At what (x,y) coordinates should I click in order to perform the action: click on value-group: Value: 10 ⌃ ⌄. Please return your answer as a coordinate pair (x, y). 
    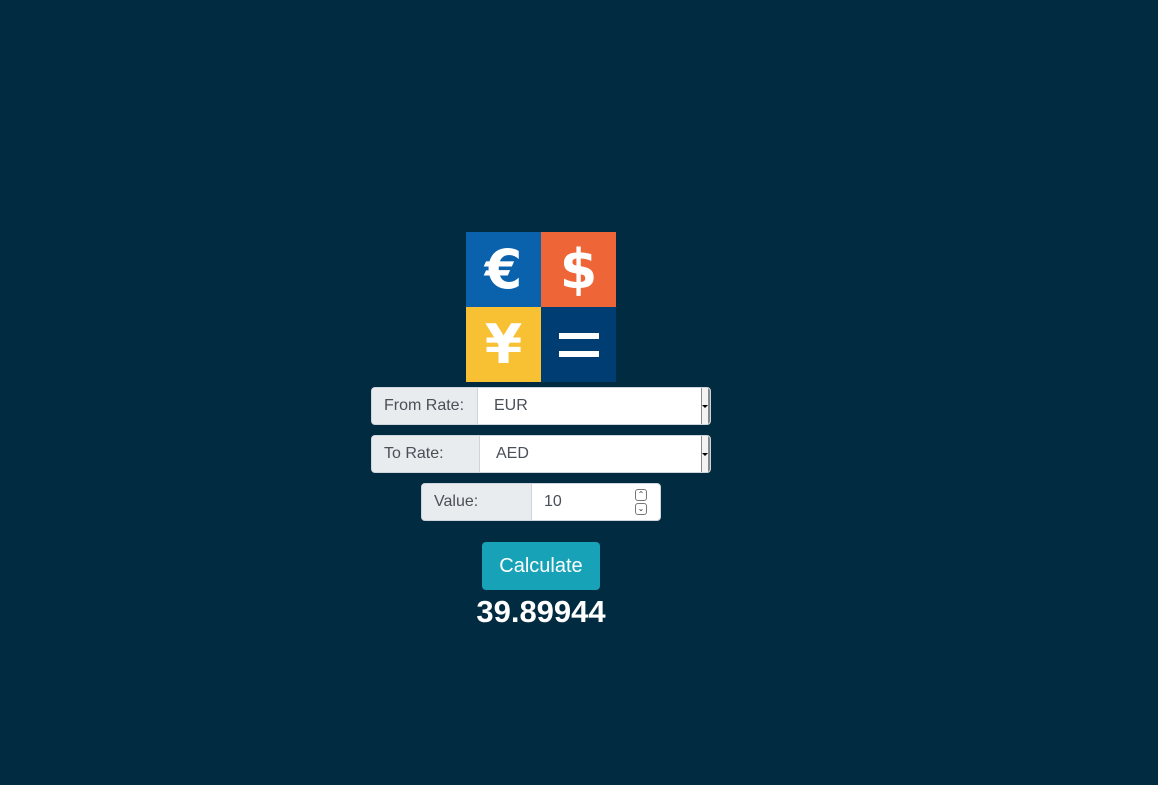
    Looking at the image, I should click on (541, 502).